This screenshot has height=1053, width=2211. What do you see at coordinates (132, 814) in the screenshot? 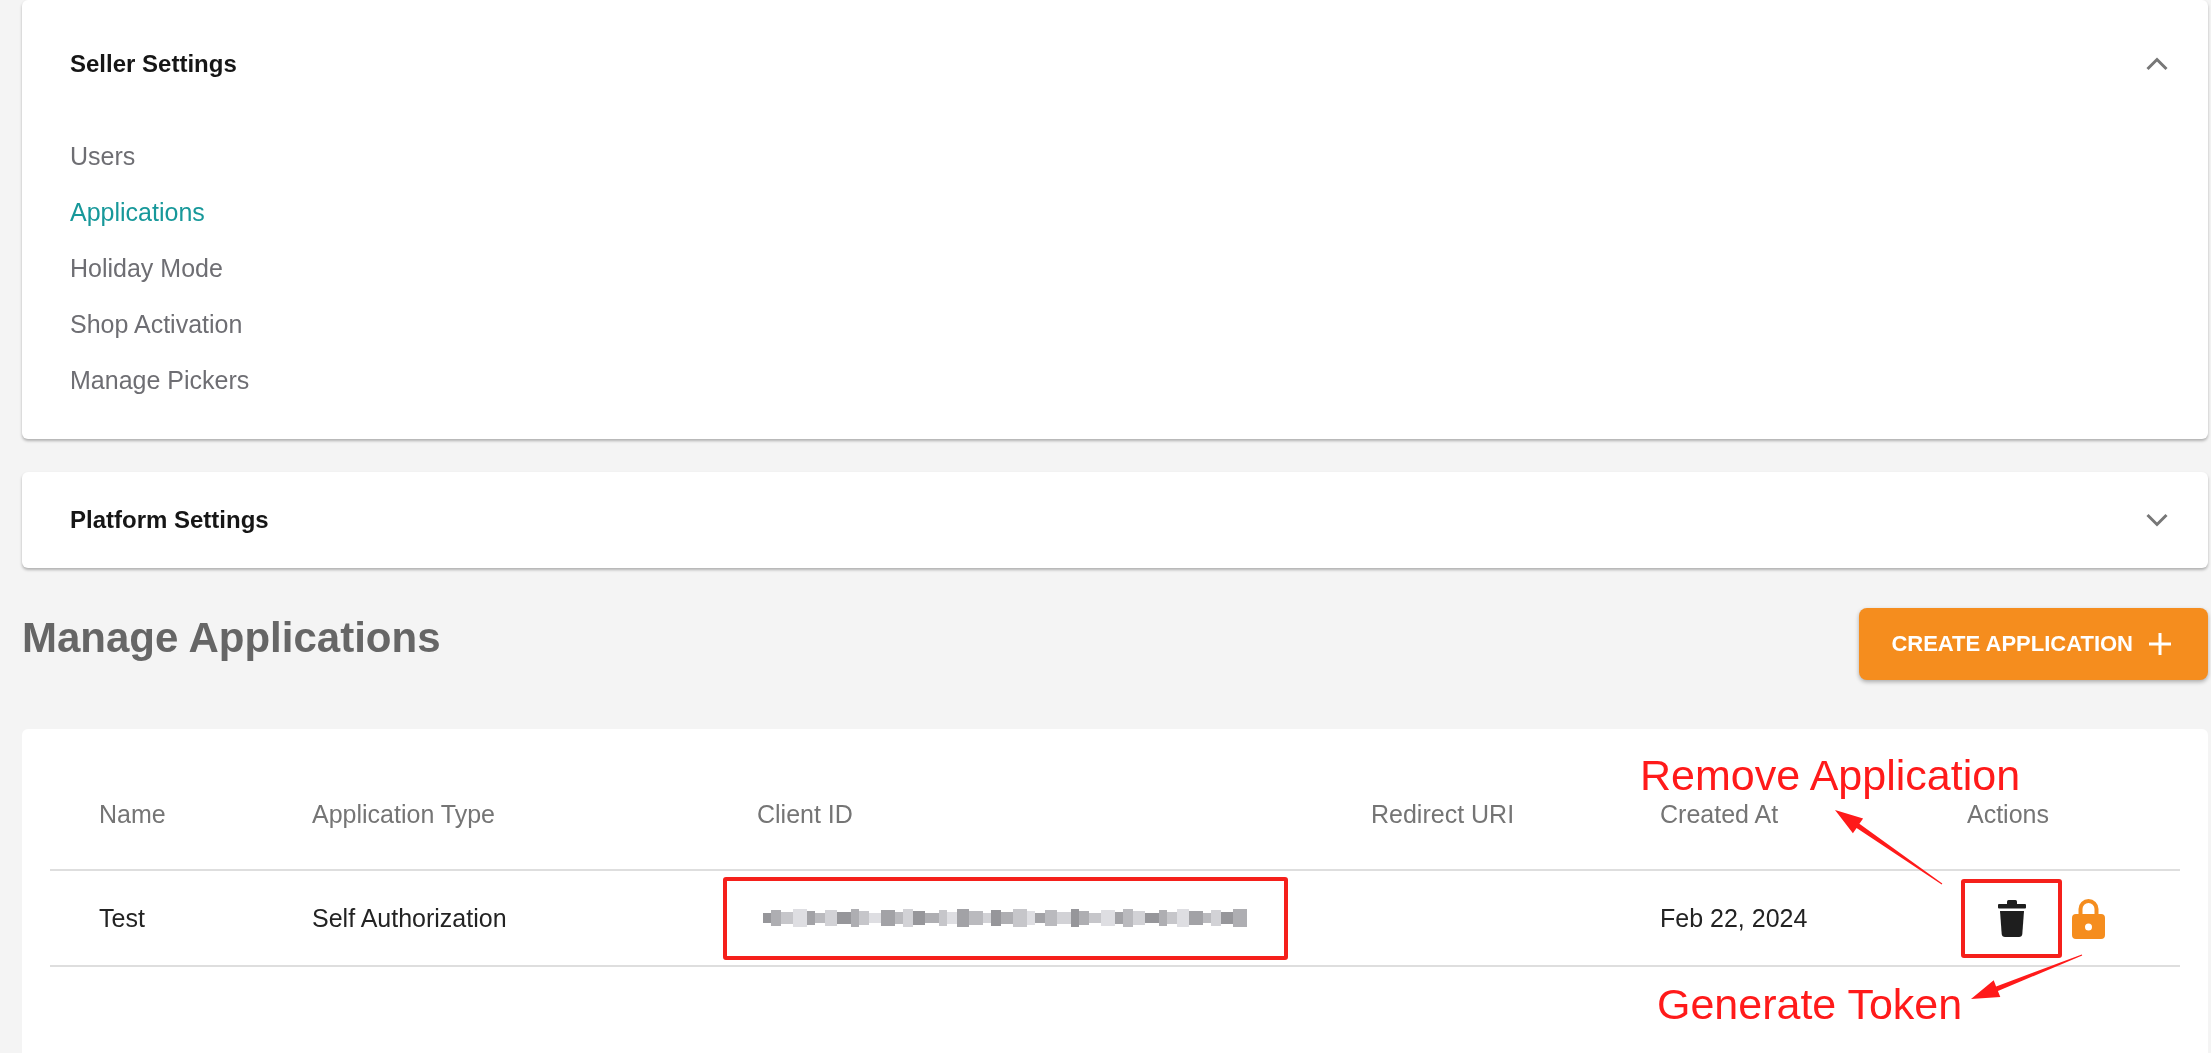
I see `column-header: Name` at bounding box center [132, 814].